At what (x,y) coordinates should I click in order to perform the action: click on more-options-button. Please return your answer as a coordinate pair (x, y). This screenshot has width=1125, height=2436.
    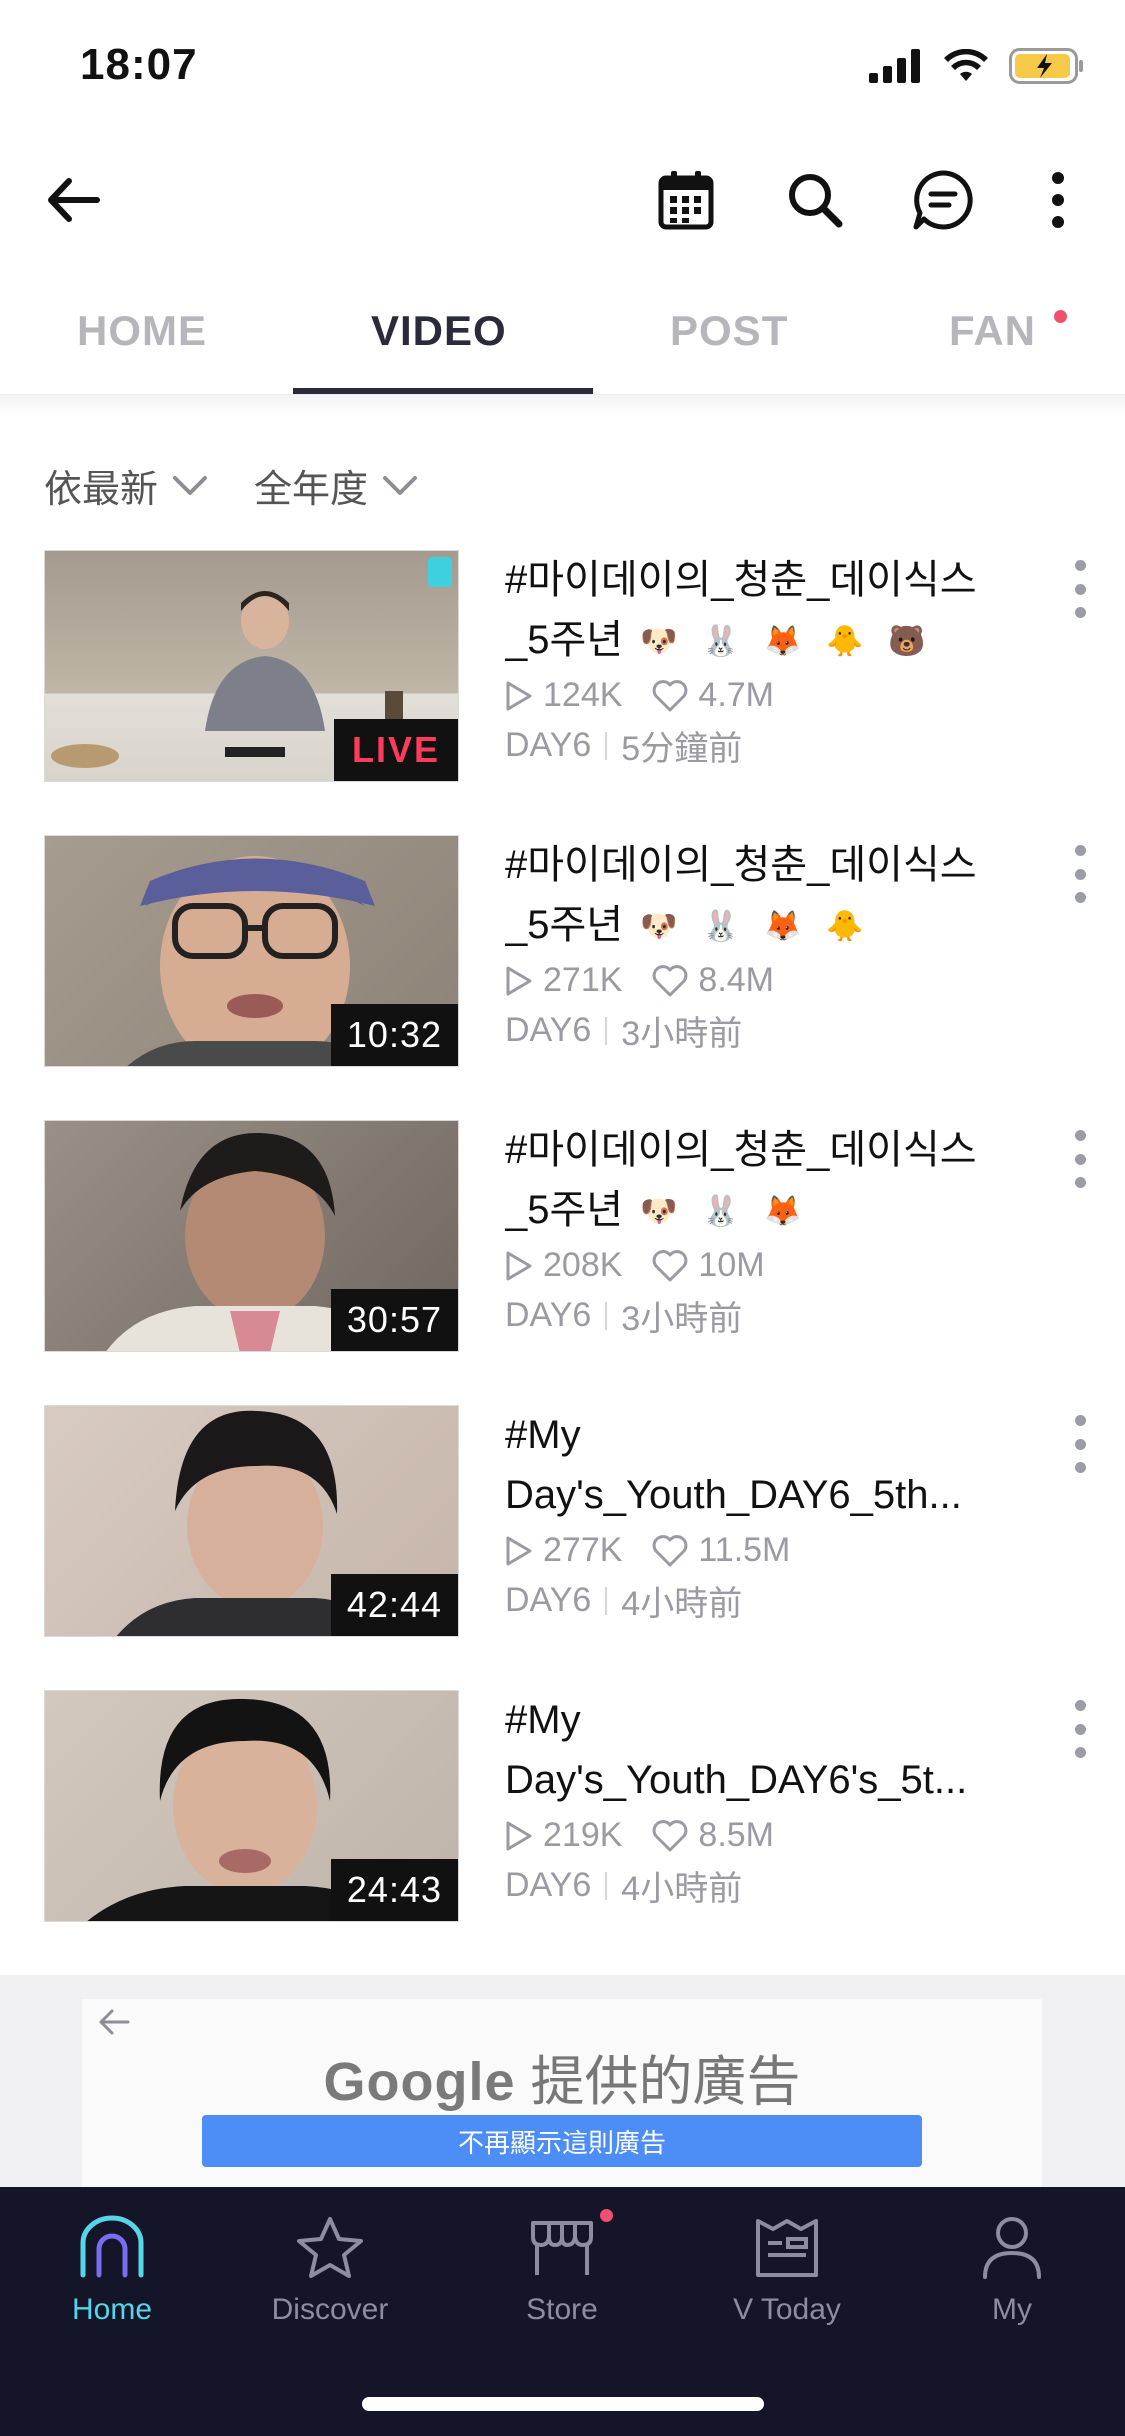
    Looking at the image, I should click on (1058, 200).